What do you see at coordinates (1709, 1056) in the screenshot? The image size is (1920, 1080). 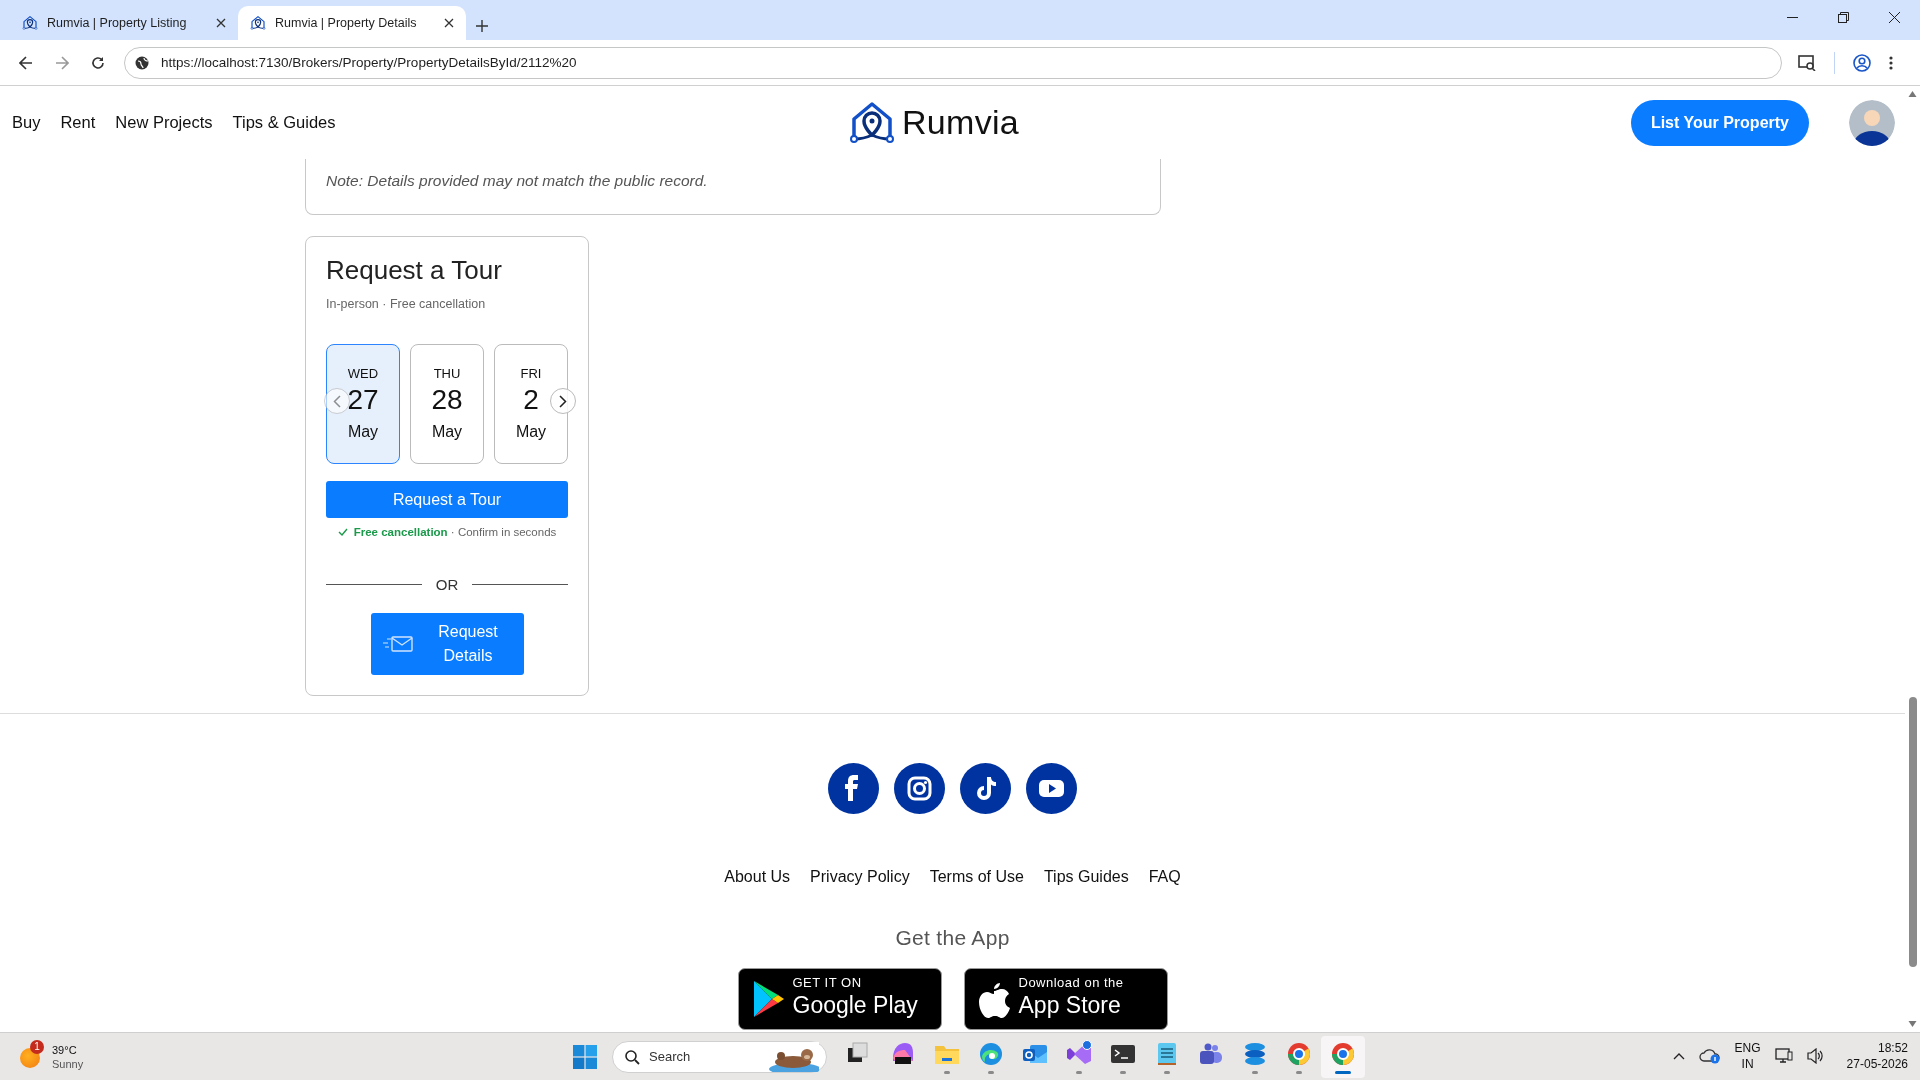 I see `cloud-icon` at bounding box center [1709, 1056].